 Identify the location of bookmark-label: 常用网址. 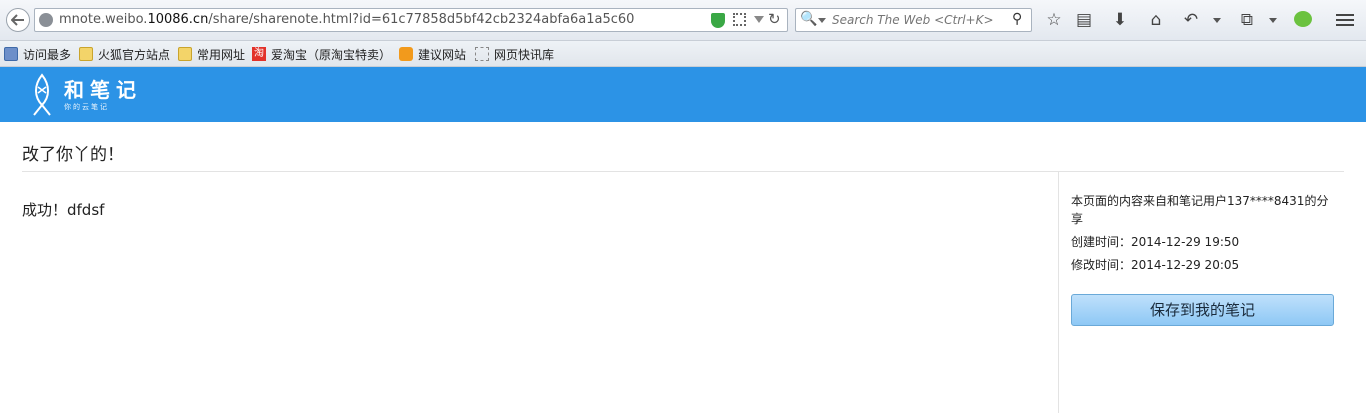
(221, 54).